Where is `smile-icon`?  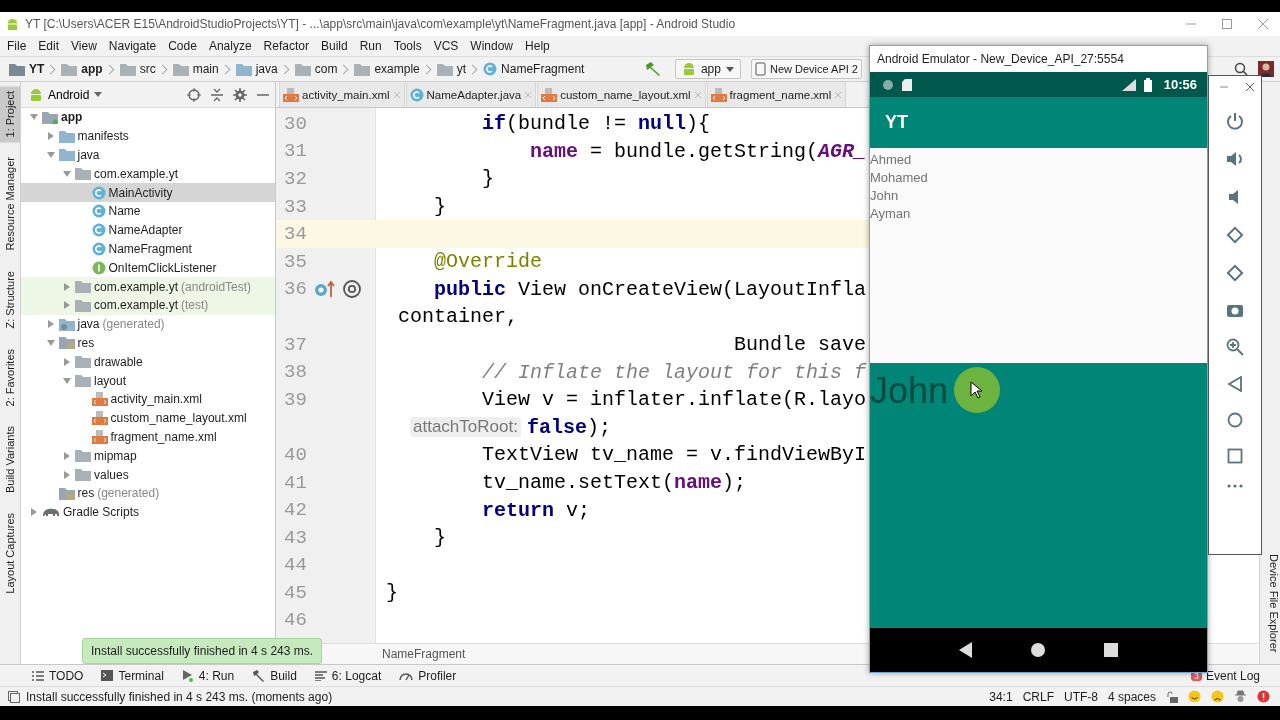
smile-icon is located at coordinates (1194, 696).